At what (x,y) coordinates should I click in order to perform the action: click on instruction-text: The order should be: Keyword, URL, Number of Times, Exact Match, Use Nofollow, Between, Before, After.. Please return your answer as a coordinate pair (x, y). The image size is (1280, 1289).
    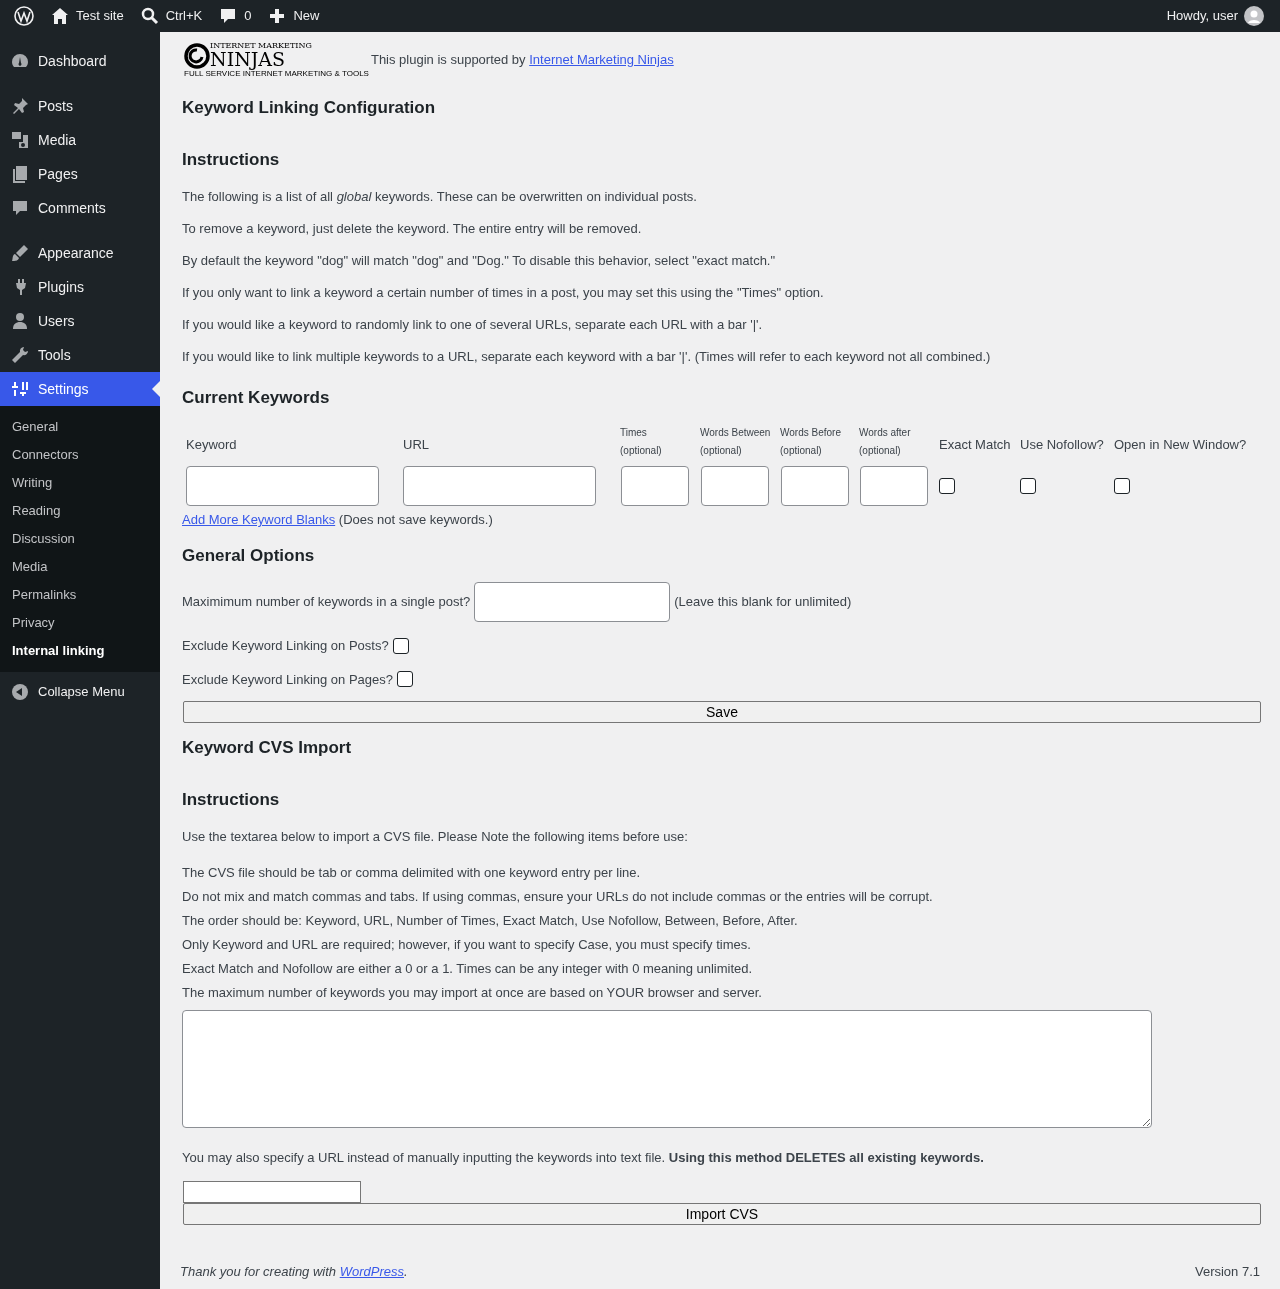
    Looking at the image, I should click on (490, 920).